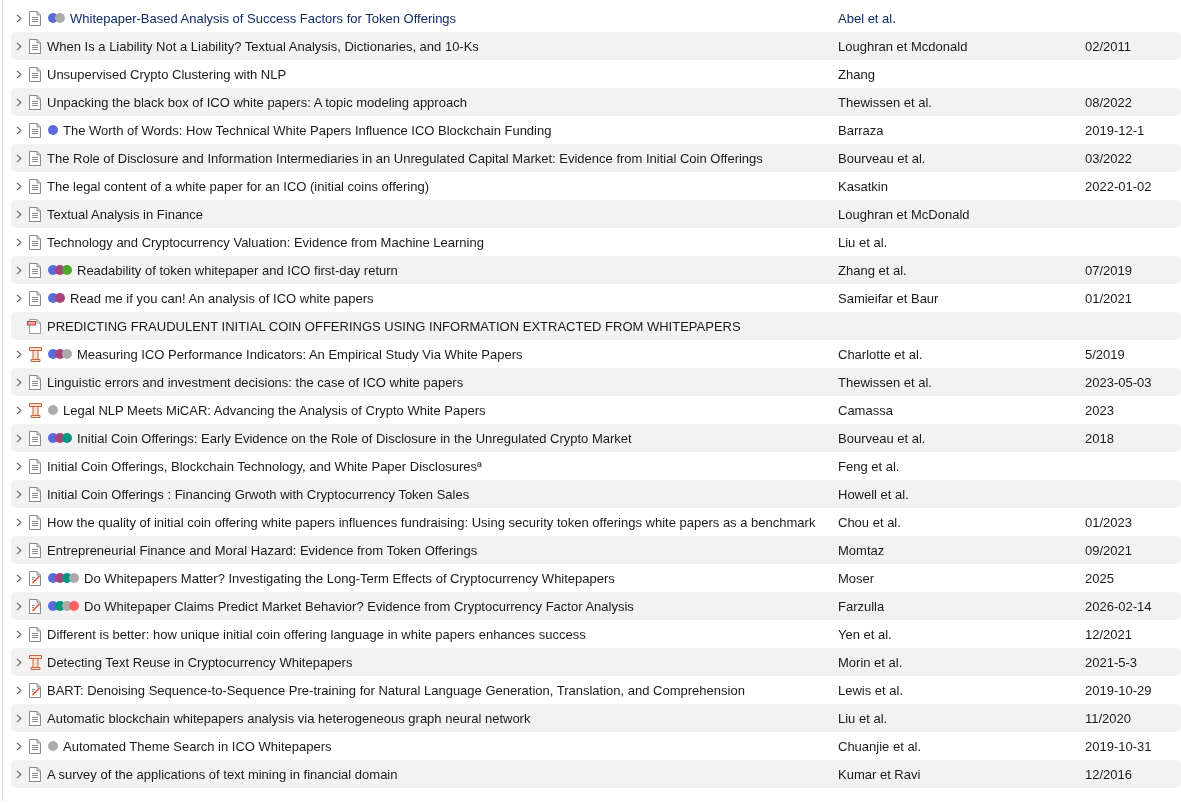 Image resolution: width=1181 pixels, height=805 pixels. Describe the element at coordinates (1115, 130) in the screenshot. I see `date-text: 2019-12-1` at that location.